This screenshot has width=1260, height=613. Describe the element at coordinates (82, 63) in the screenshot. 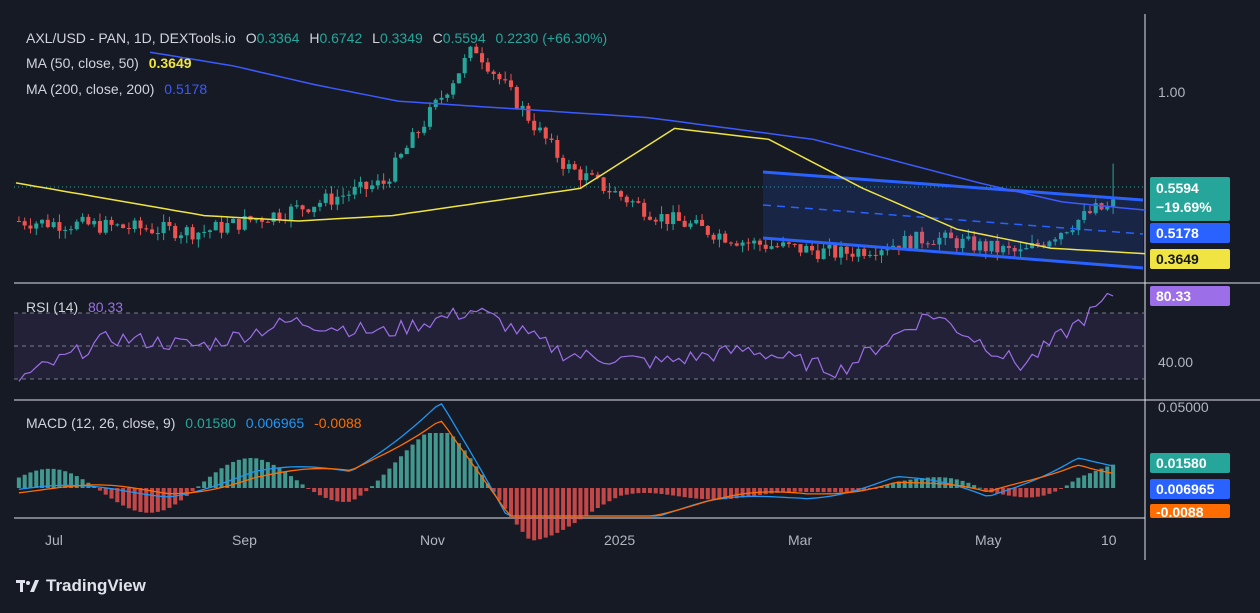

I see `ma50-label: MA (50, close, 50)` at that location.